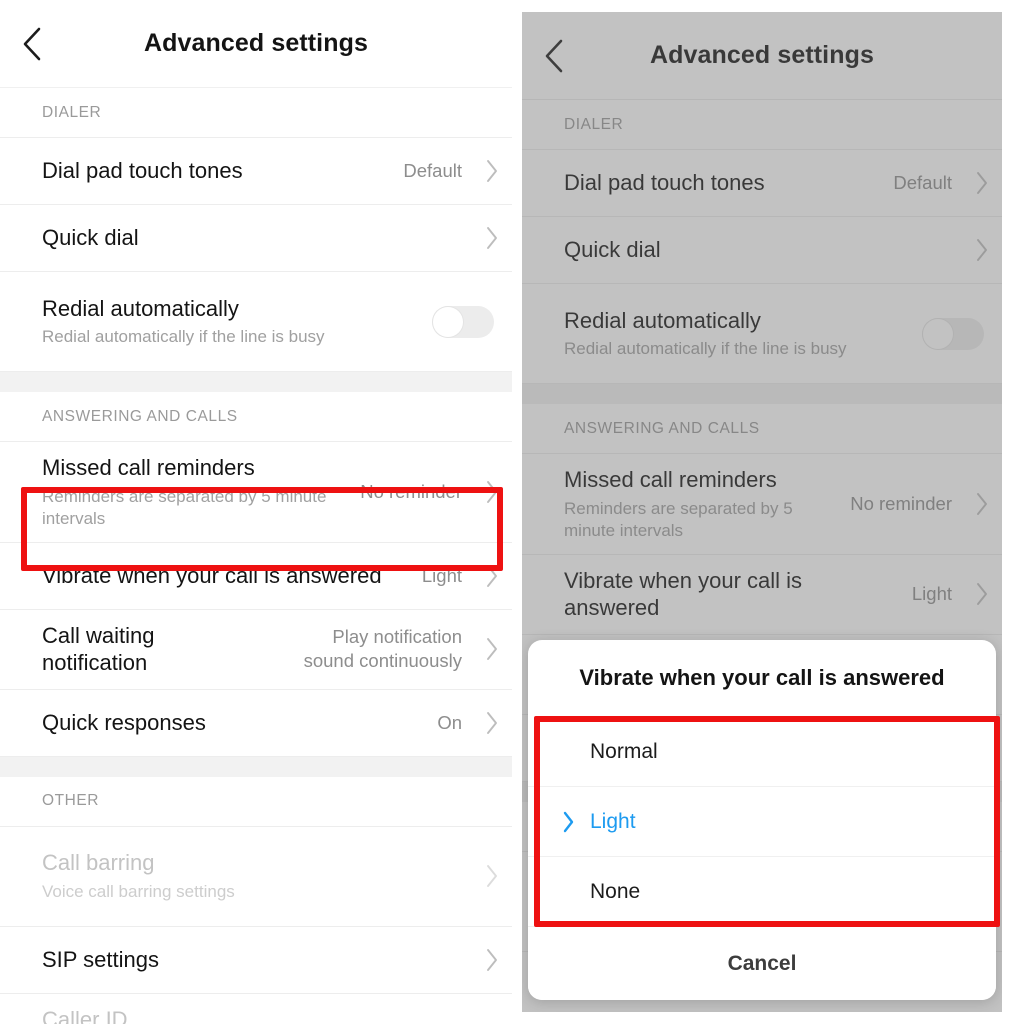 The height and width of the screenshot is (1024, 1024). I want to click on row-subtitle: Voice call barring settings, so click(138, 891).